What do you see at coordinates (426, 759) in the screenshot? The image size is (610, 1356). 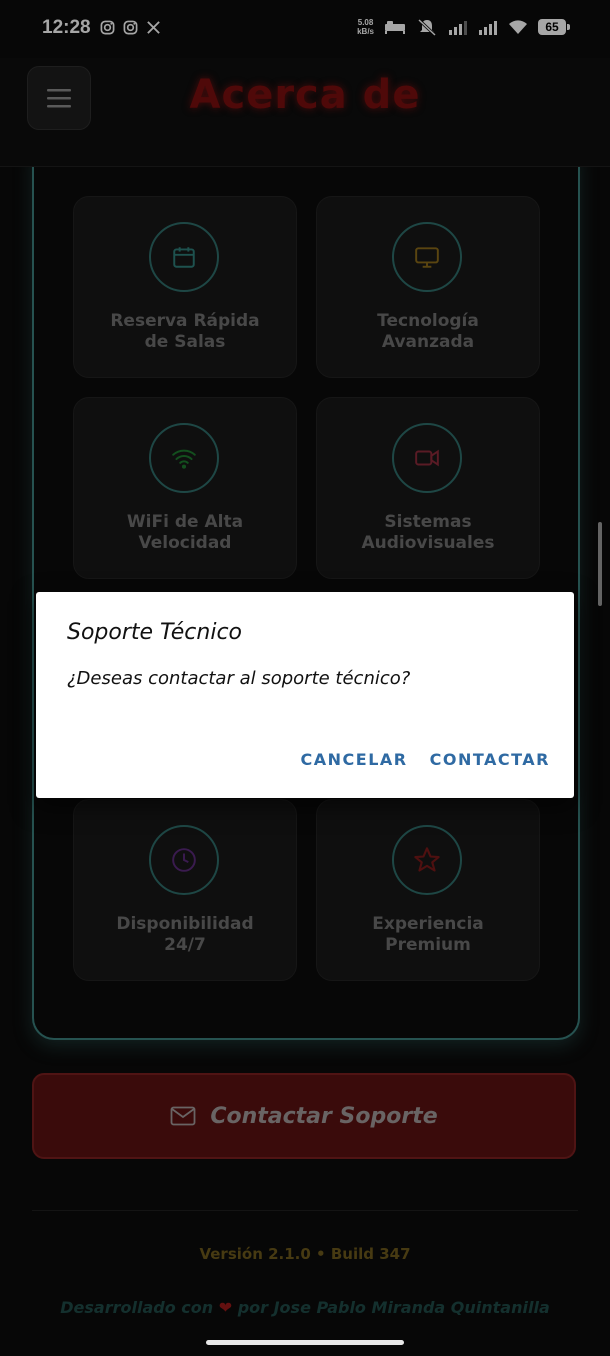 I see `dialog-actions: CANCELAR CONTACTAR` at bounding box center [426, 759].